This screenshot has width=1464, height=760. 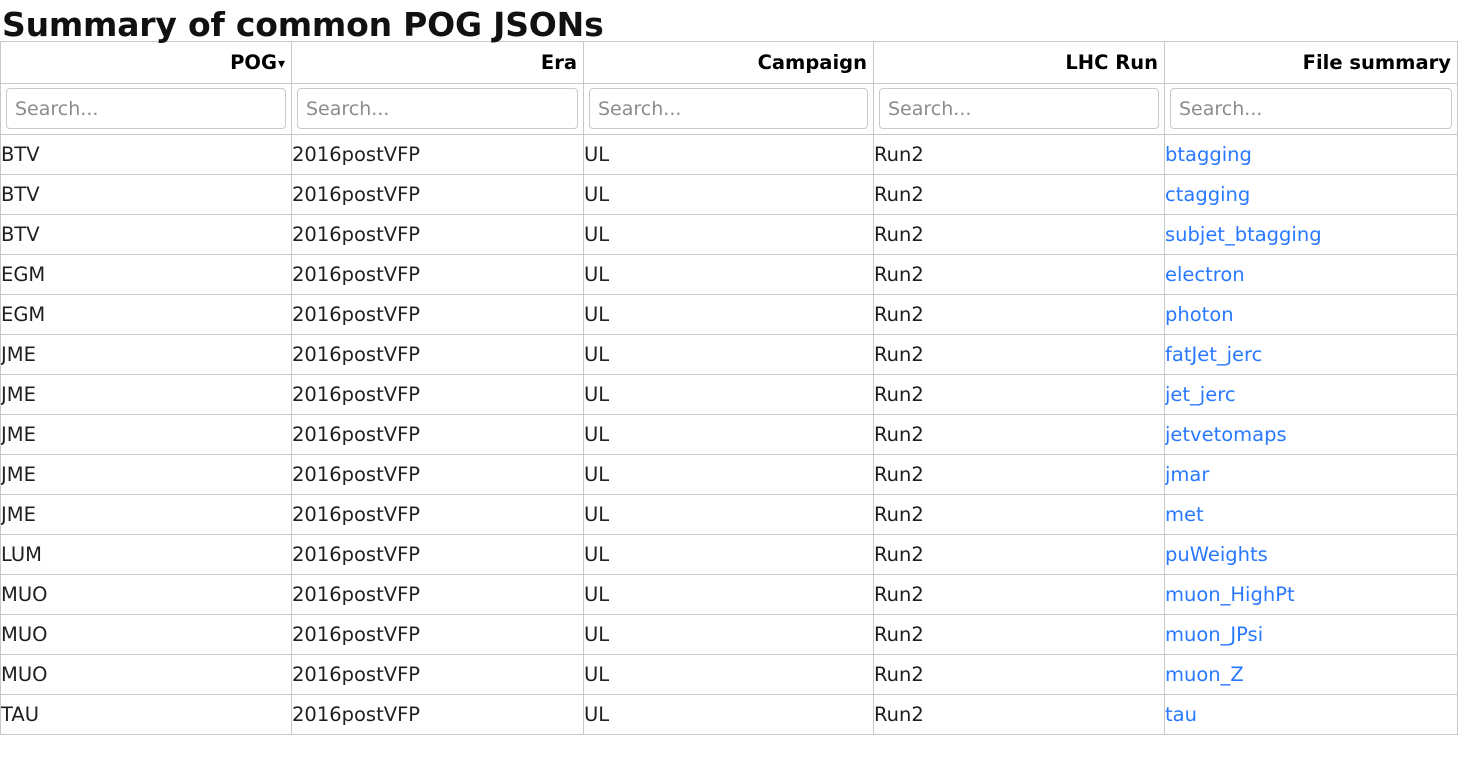 I want to click on column-header-campaign-label: Campaign, so click(x=812, y=62).